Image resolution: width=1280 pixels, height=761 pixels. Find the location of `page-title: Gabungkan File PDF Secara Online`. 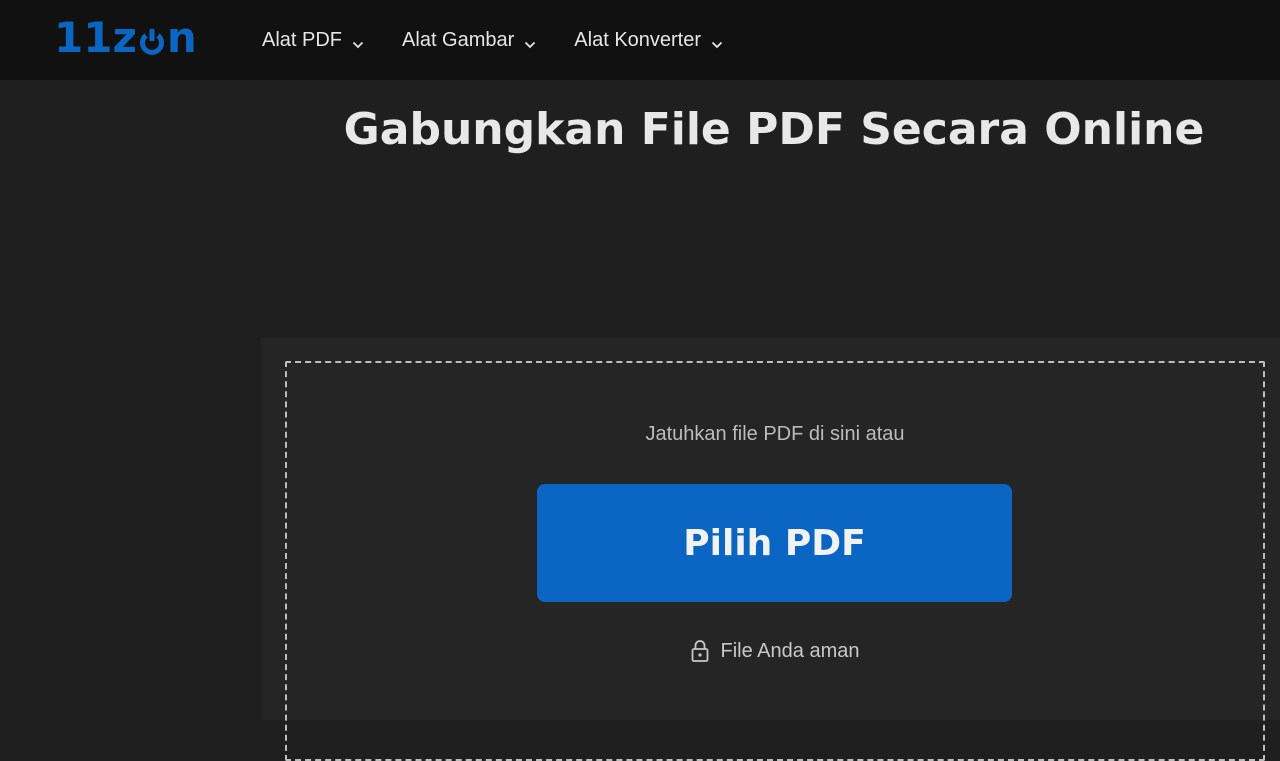

page-title: Gabungkan File PDF Secara Online is located at coordinates (774, 129).